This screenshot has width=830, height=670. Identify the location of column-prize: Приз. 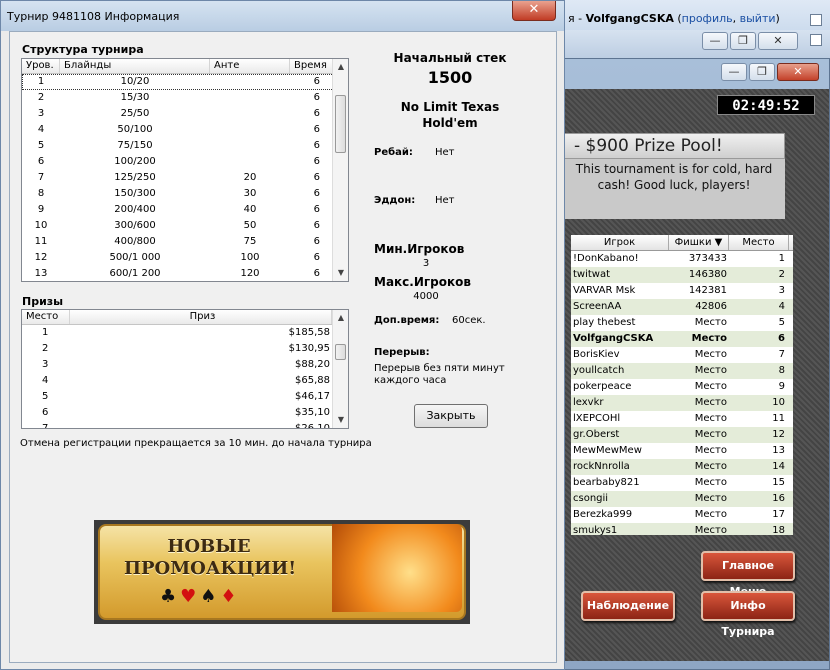
(201, 317).